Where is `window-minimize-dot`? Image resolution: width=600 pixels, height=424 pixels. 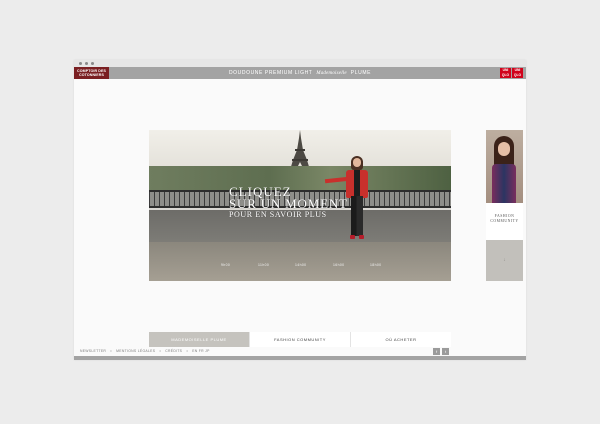 window-minimize-dot is located at coordinates (86, 63).